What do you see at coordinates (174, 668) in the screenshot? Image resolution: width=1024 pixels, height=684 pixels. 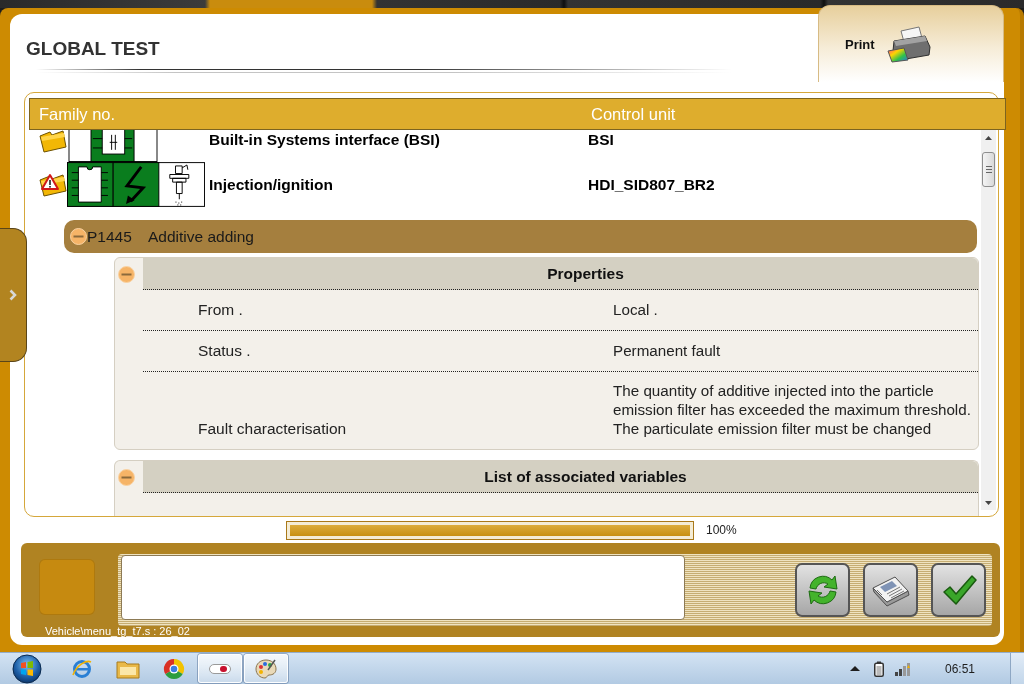 I see `color-wheel-icon` at bounding box center [174, 668].